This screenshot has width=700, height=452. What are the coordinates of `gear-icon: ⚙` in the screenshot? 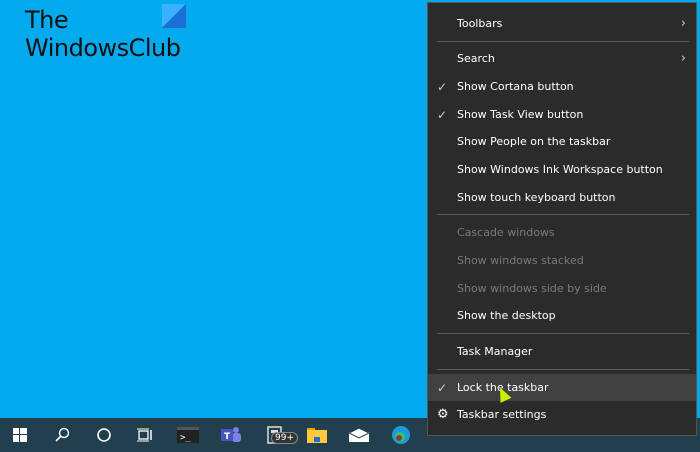 It's located at (443, 414).